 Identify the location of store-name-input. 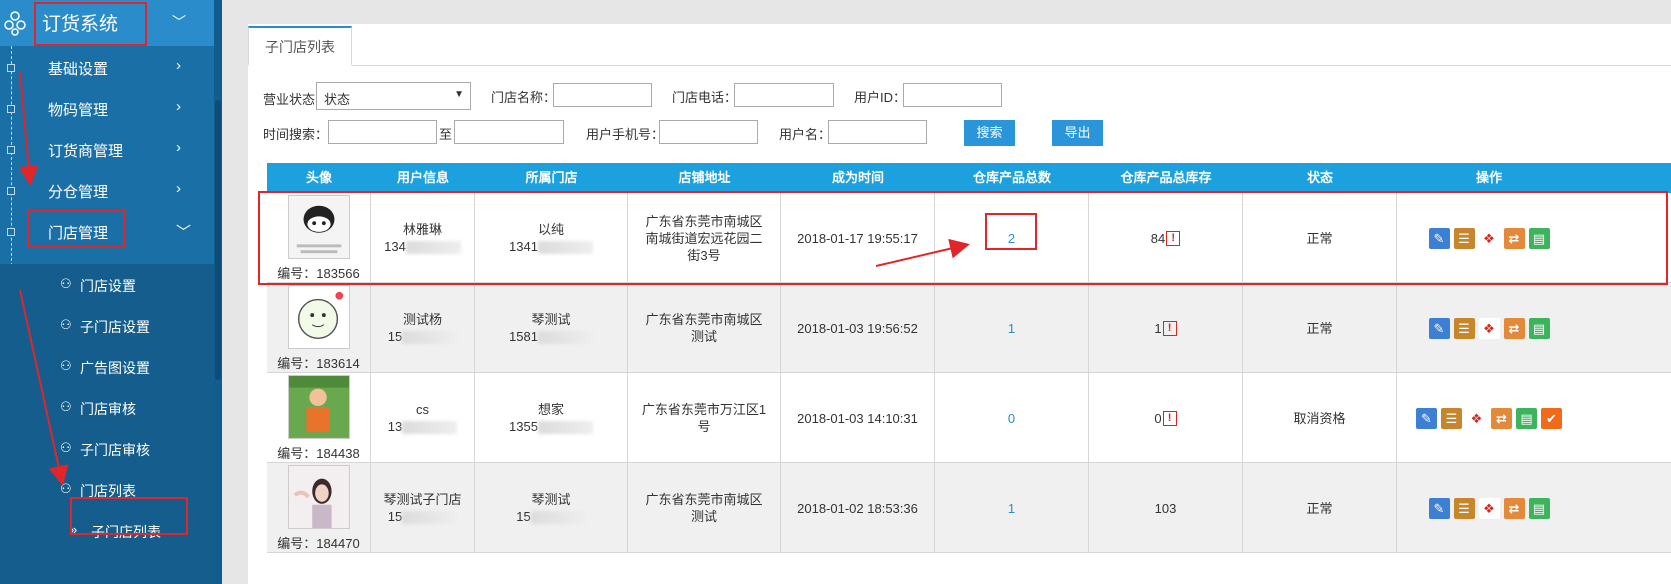
(602, 95).